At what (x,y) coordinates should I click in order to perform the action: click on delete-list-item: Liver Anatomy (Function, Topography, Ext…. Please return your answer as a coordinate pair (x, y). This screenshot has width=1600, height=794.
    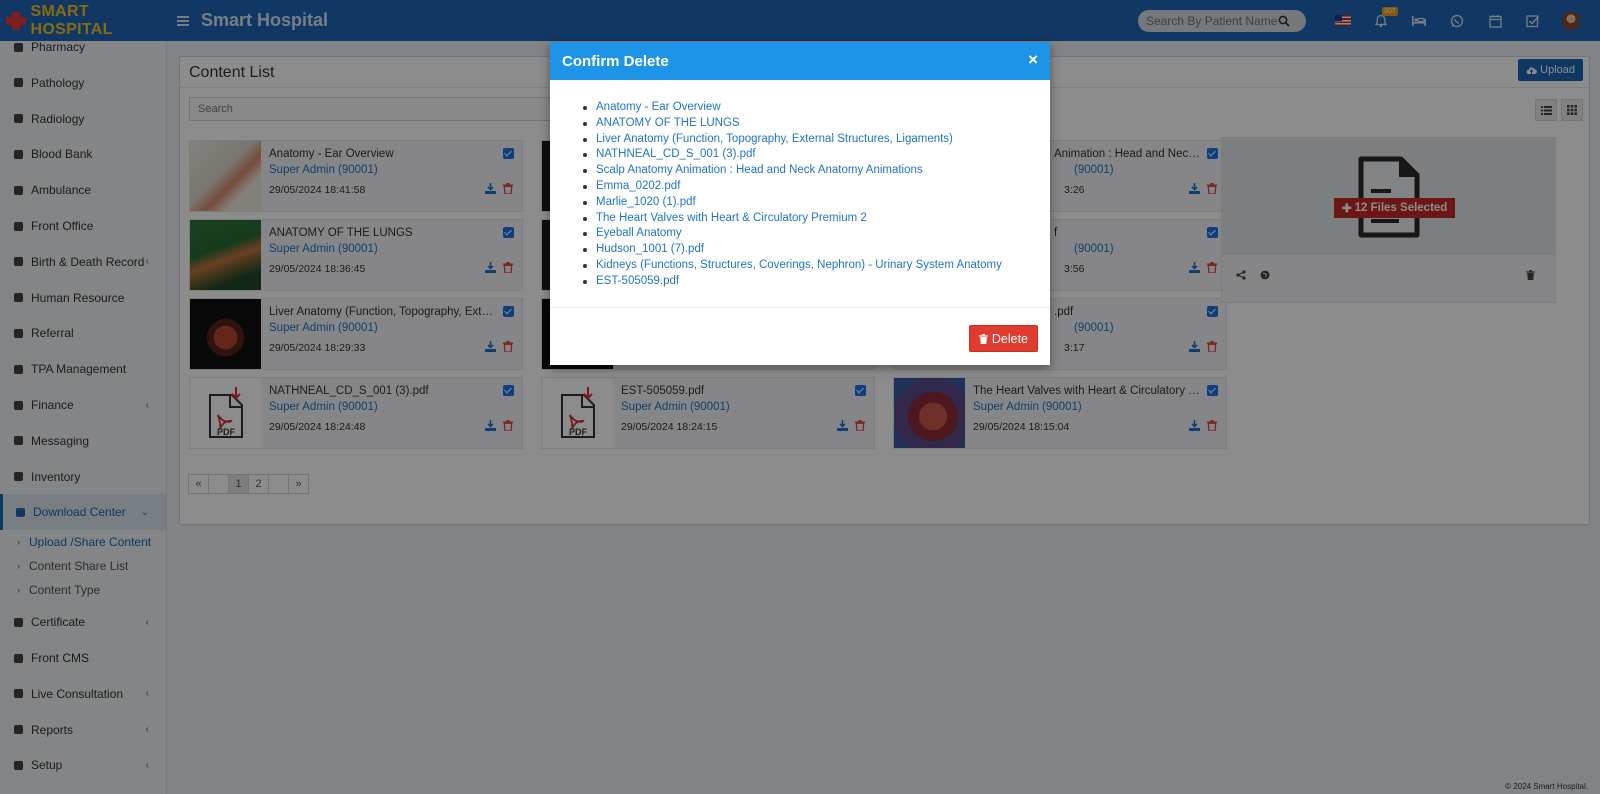
    Looking at the image, I should click on (816, 140).